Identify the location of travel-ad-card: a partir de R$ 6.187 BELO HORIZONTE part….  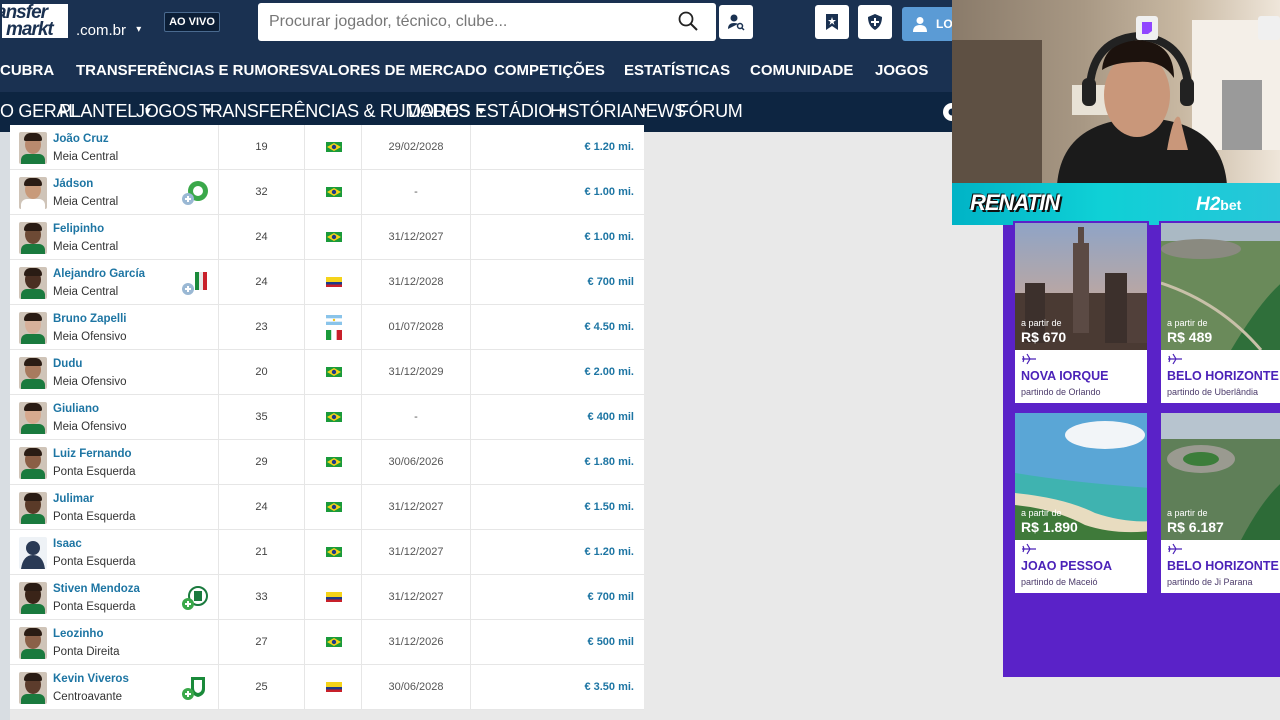
(1219, 503).